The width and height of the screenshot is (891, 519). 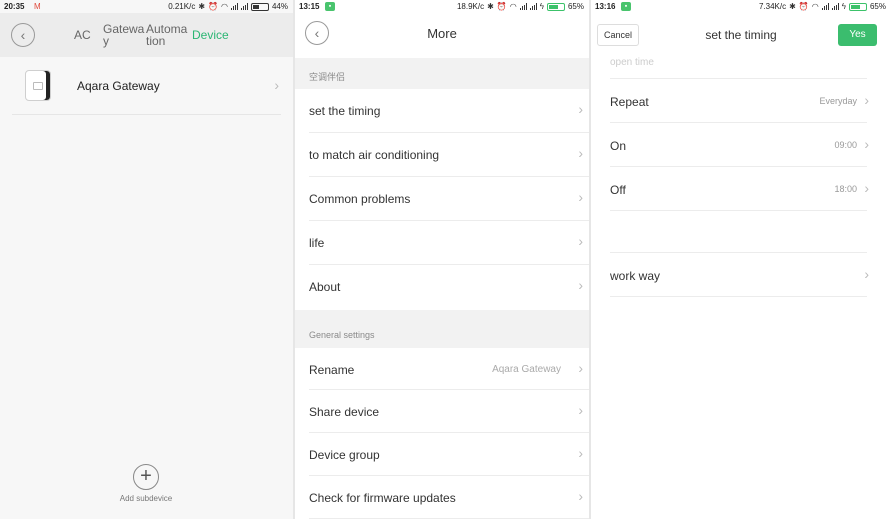 I want to click on on-time-row: On 09:00 ›, so click(x=739, y=145).